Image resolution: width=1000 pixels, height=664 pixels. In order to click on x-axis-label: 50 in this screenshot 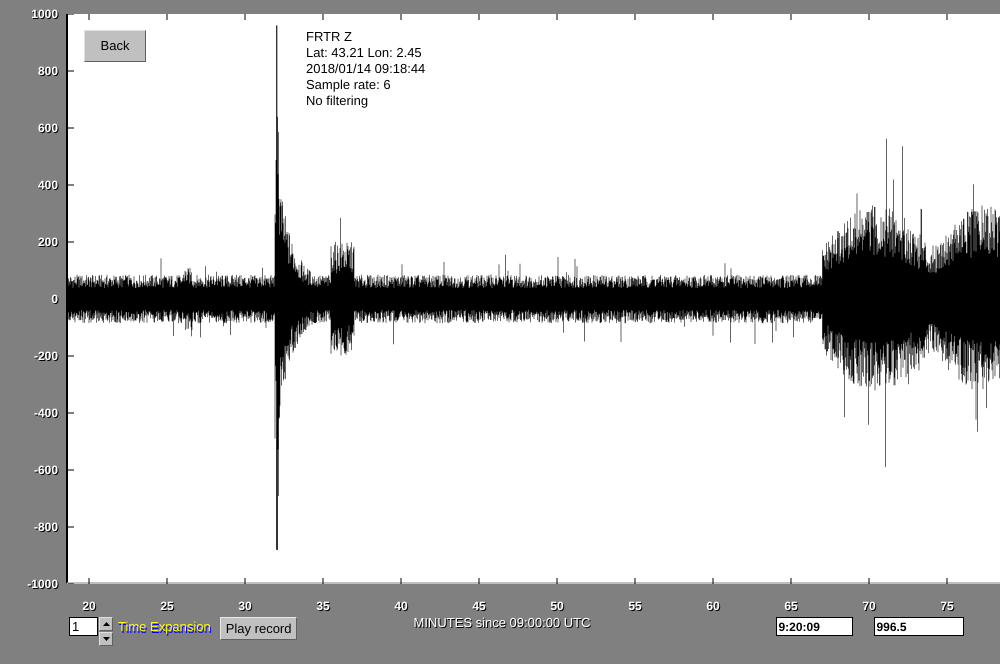, I will do `click(557, 606)`.